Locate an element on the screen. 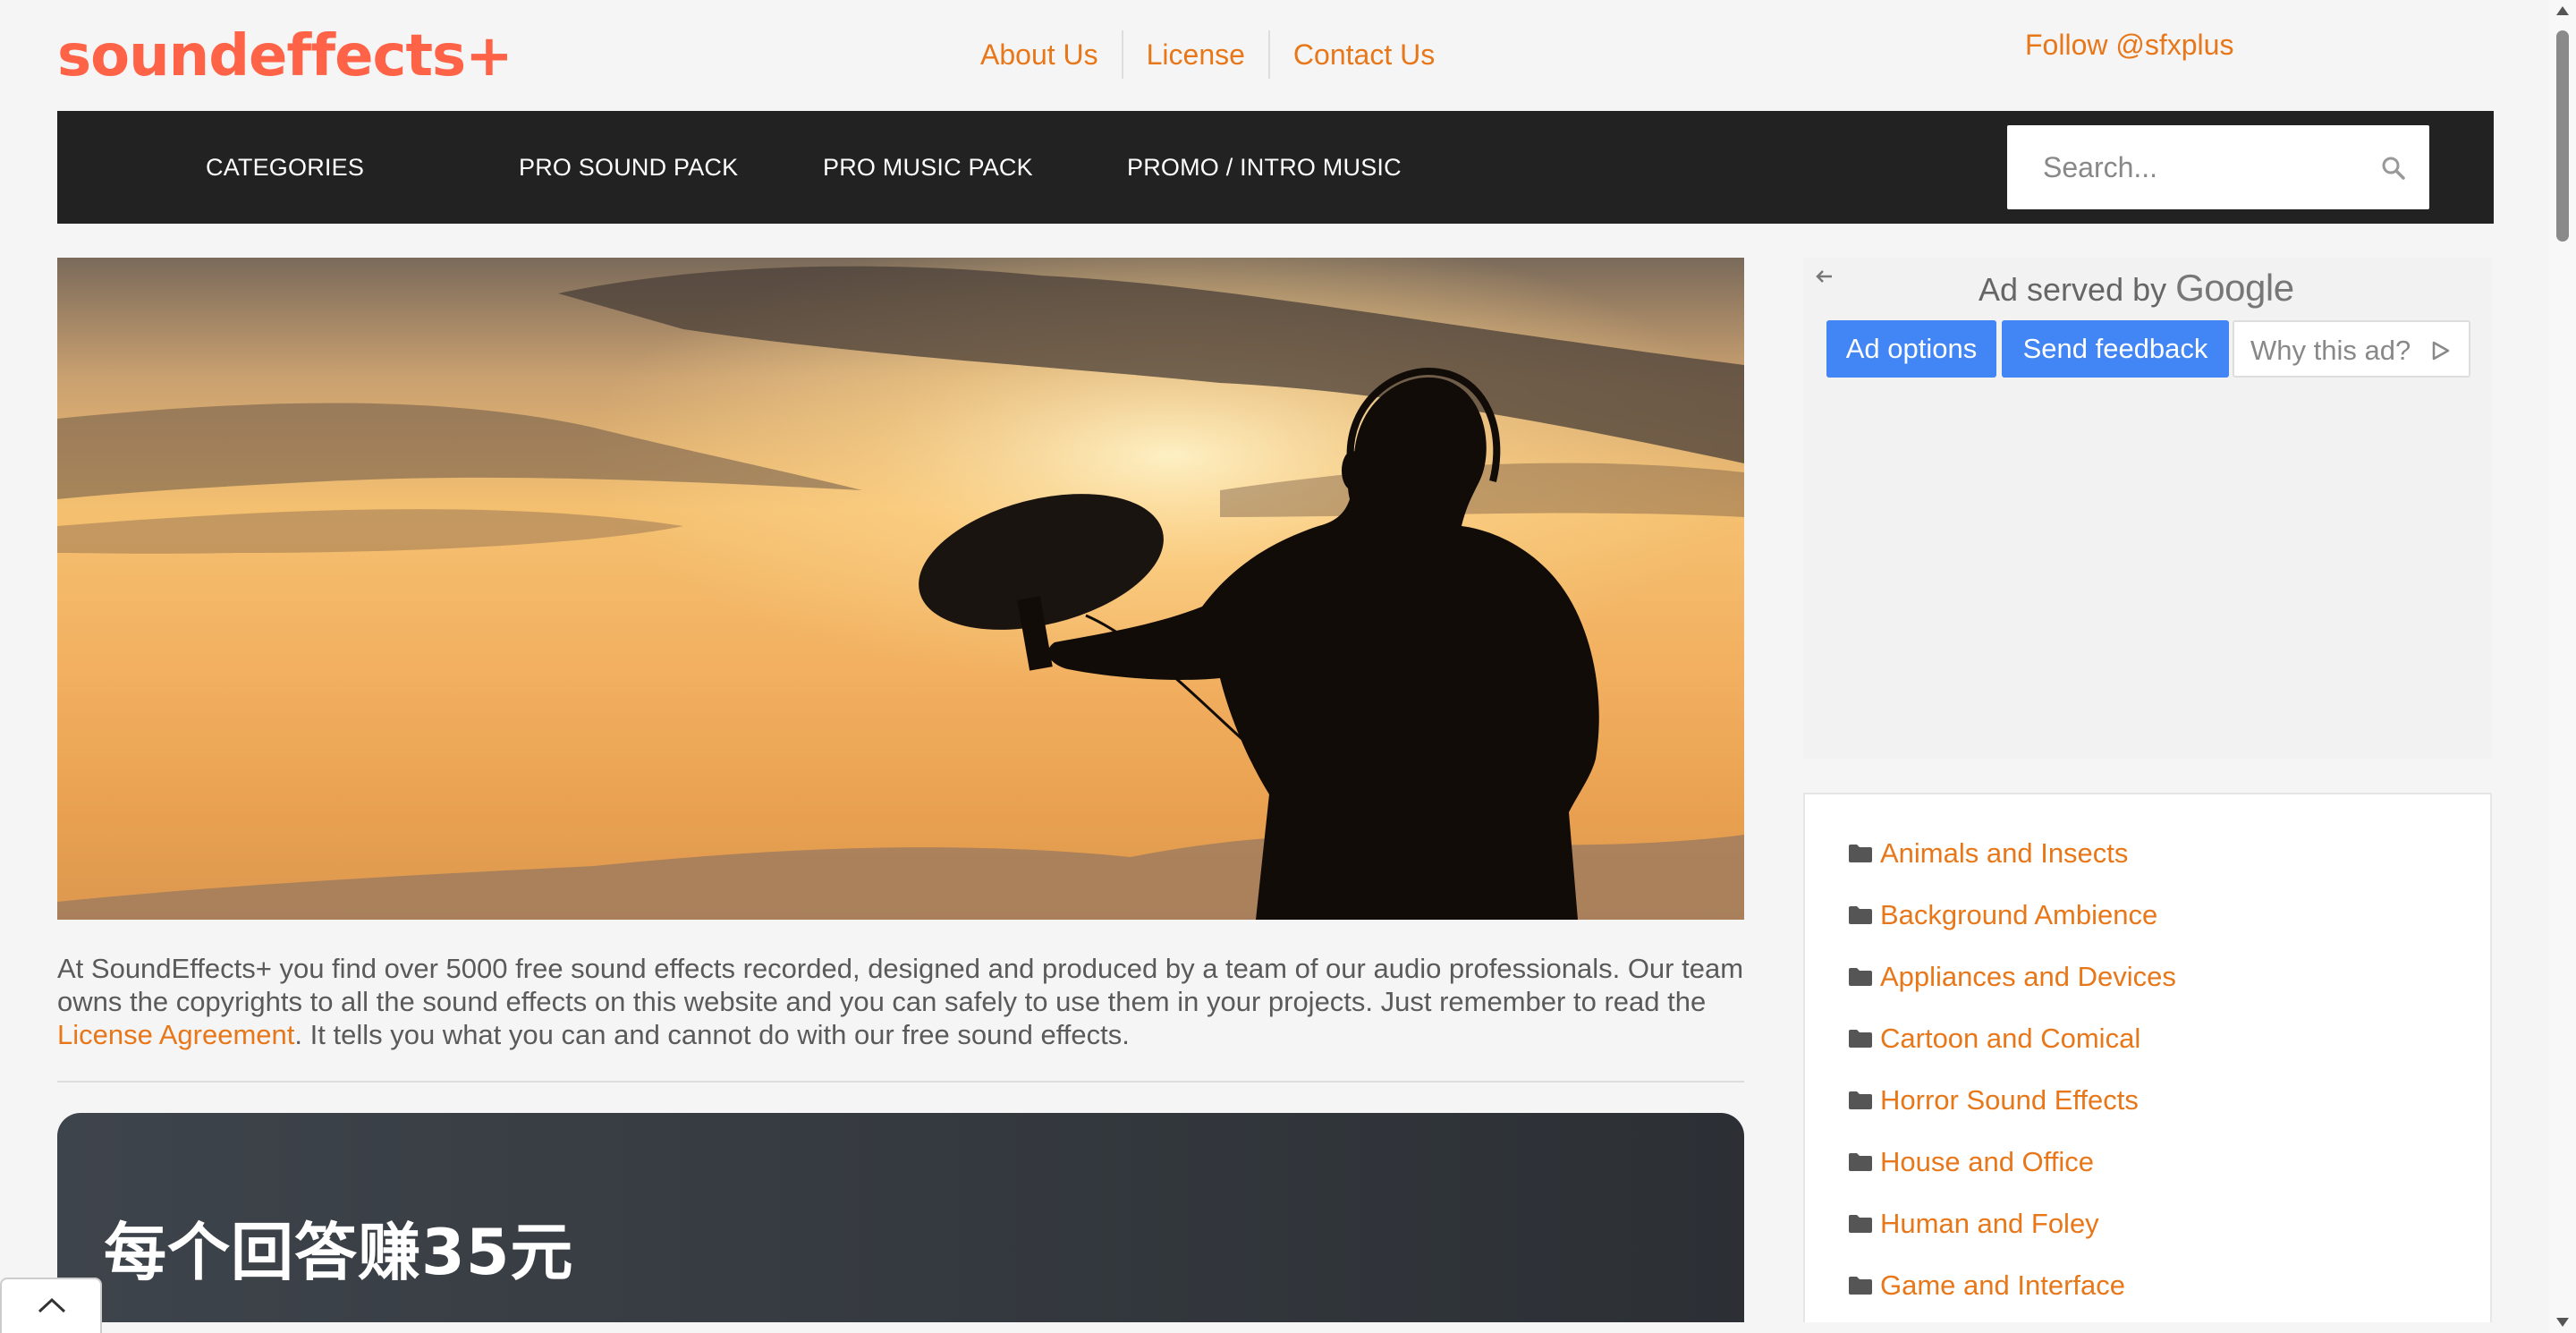 The height and width of the screenshot is (1333, 2576). list-item: Horror Sound Effects is located at coordinates (1993, 1100).